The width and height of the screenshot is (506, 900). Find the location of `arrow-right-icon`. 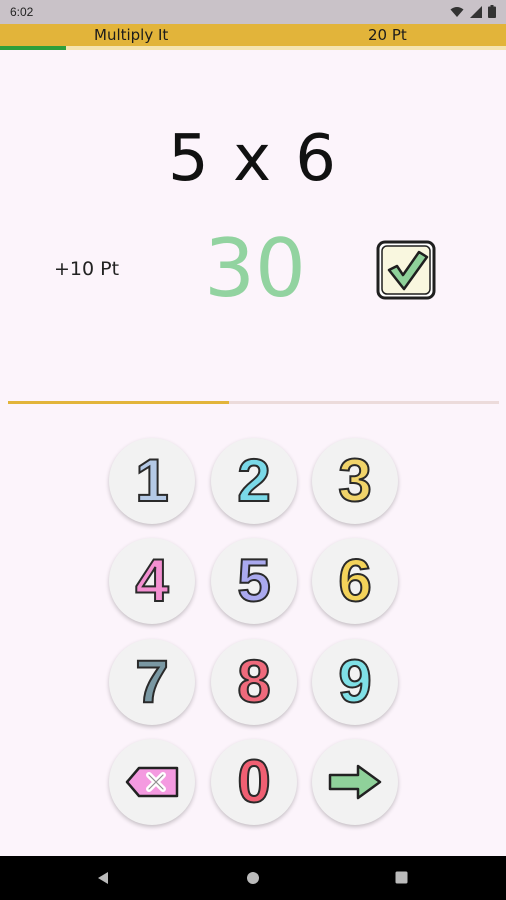

arrow-right-icon is located at coordinates (355, 782).